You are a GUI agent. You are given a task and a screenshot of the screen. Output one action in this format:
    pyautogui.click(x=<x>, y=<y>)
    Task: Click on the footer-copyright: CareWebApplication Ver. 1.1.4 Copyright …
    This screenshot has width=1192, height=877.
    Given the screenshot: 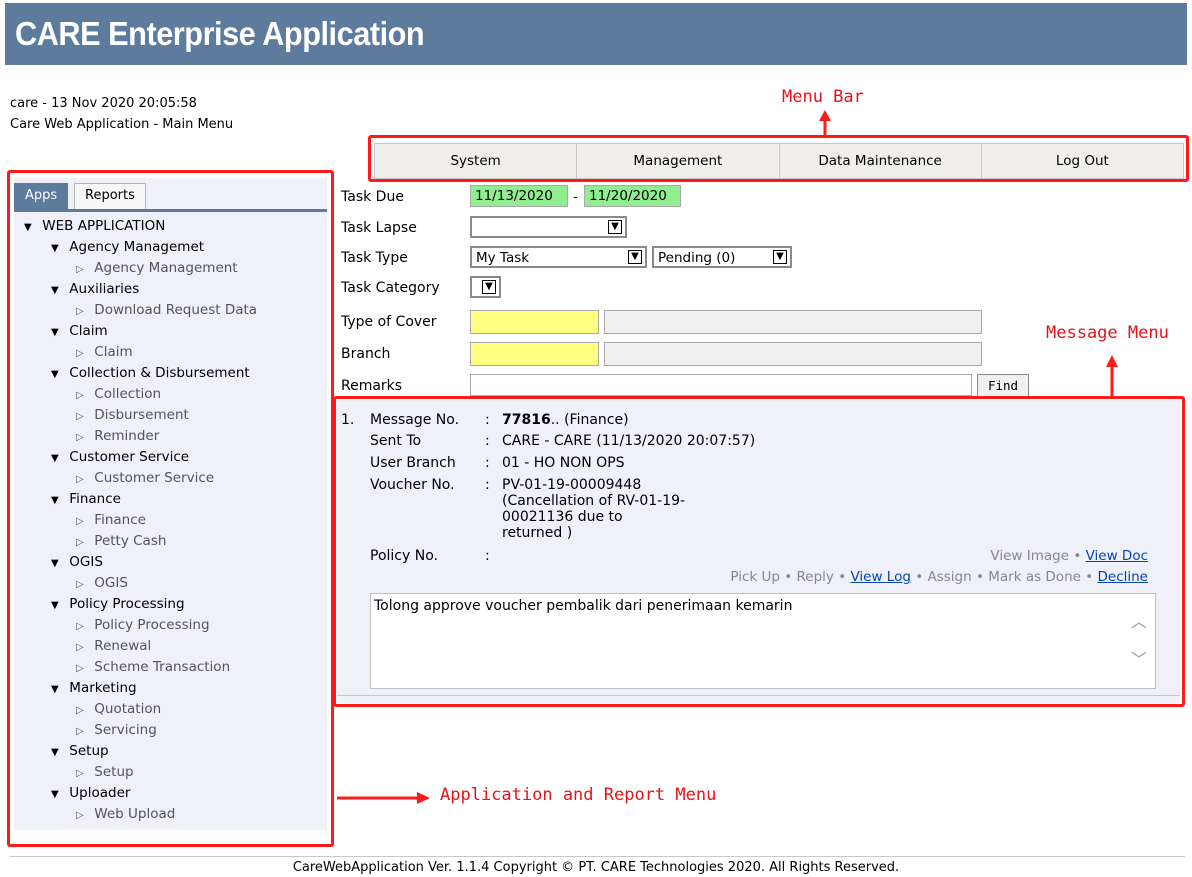 What is the action you would take?
    pyautogui.click(x=596, y=867)
    